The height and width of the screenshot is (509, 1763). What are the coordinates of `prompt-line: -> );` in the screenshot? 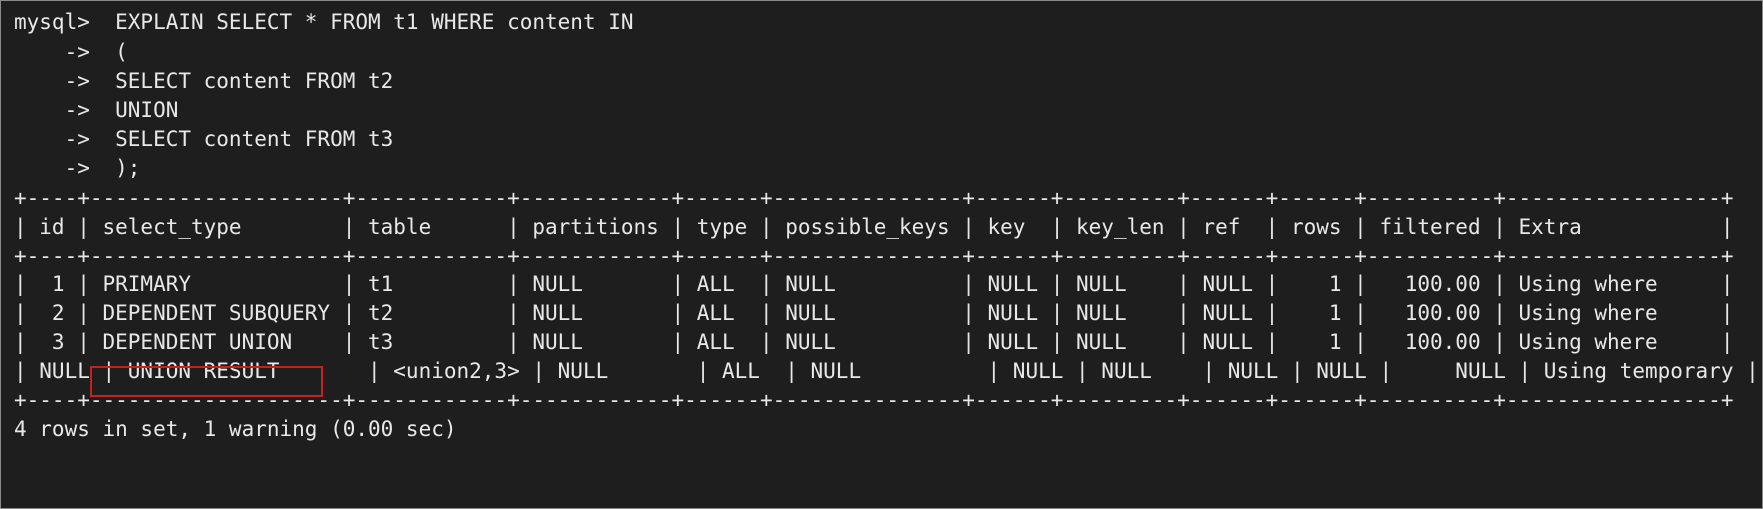 It's located at (77, 168).